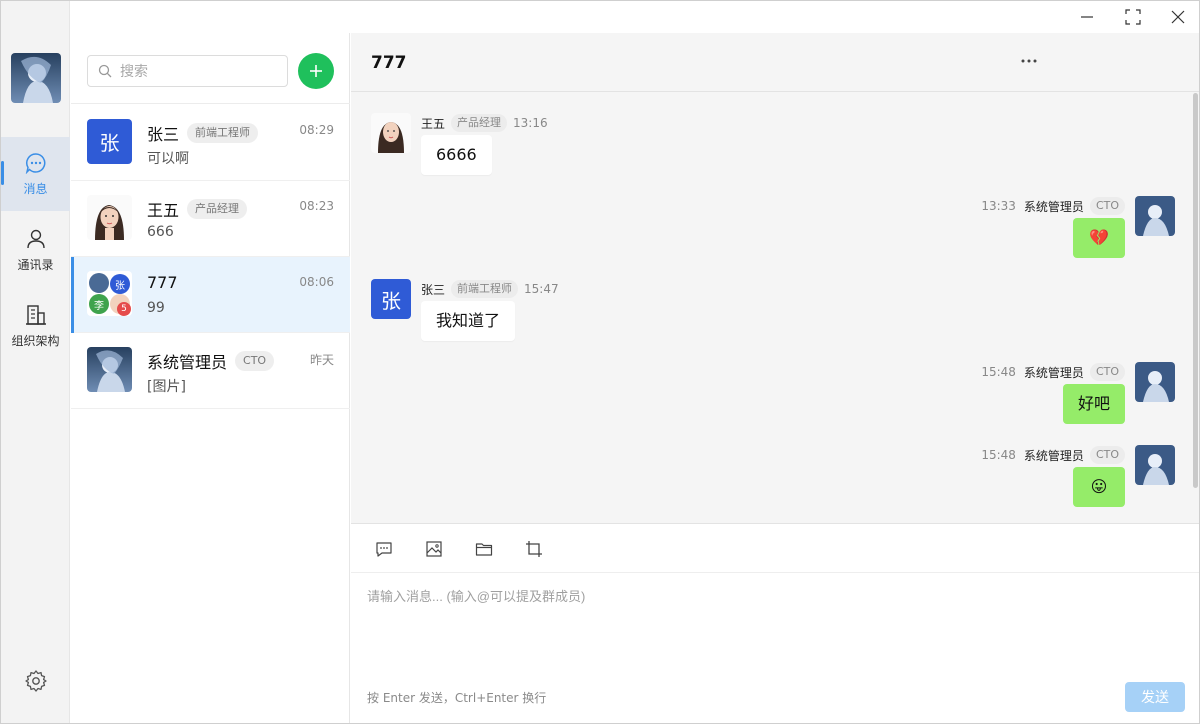 The width and height of the screenshot is (1200, 724). Describe the element at coordinates (223, 133) in the screenshot. I see `role-tag: 前端工程师` at that location.